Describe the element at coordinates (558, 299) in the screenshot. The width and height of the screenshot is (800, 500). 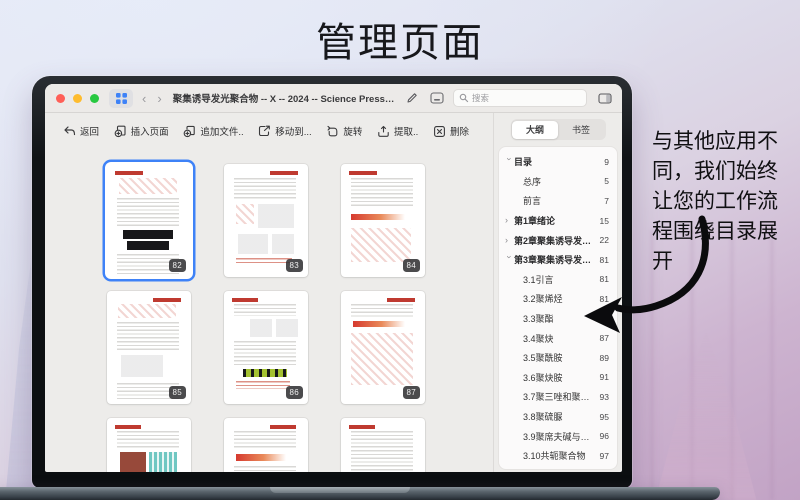
I see `outline-item: 3.2聚烯烃 81` at that location.